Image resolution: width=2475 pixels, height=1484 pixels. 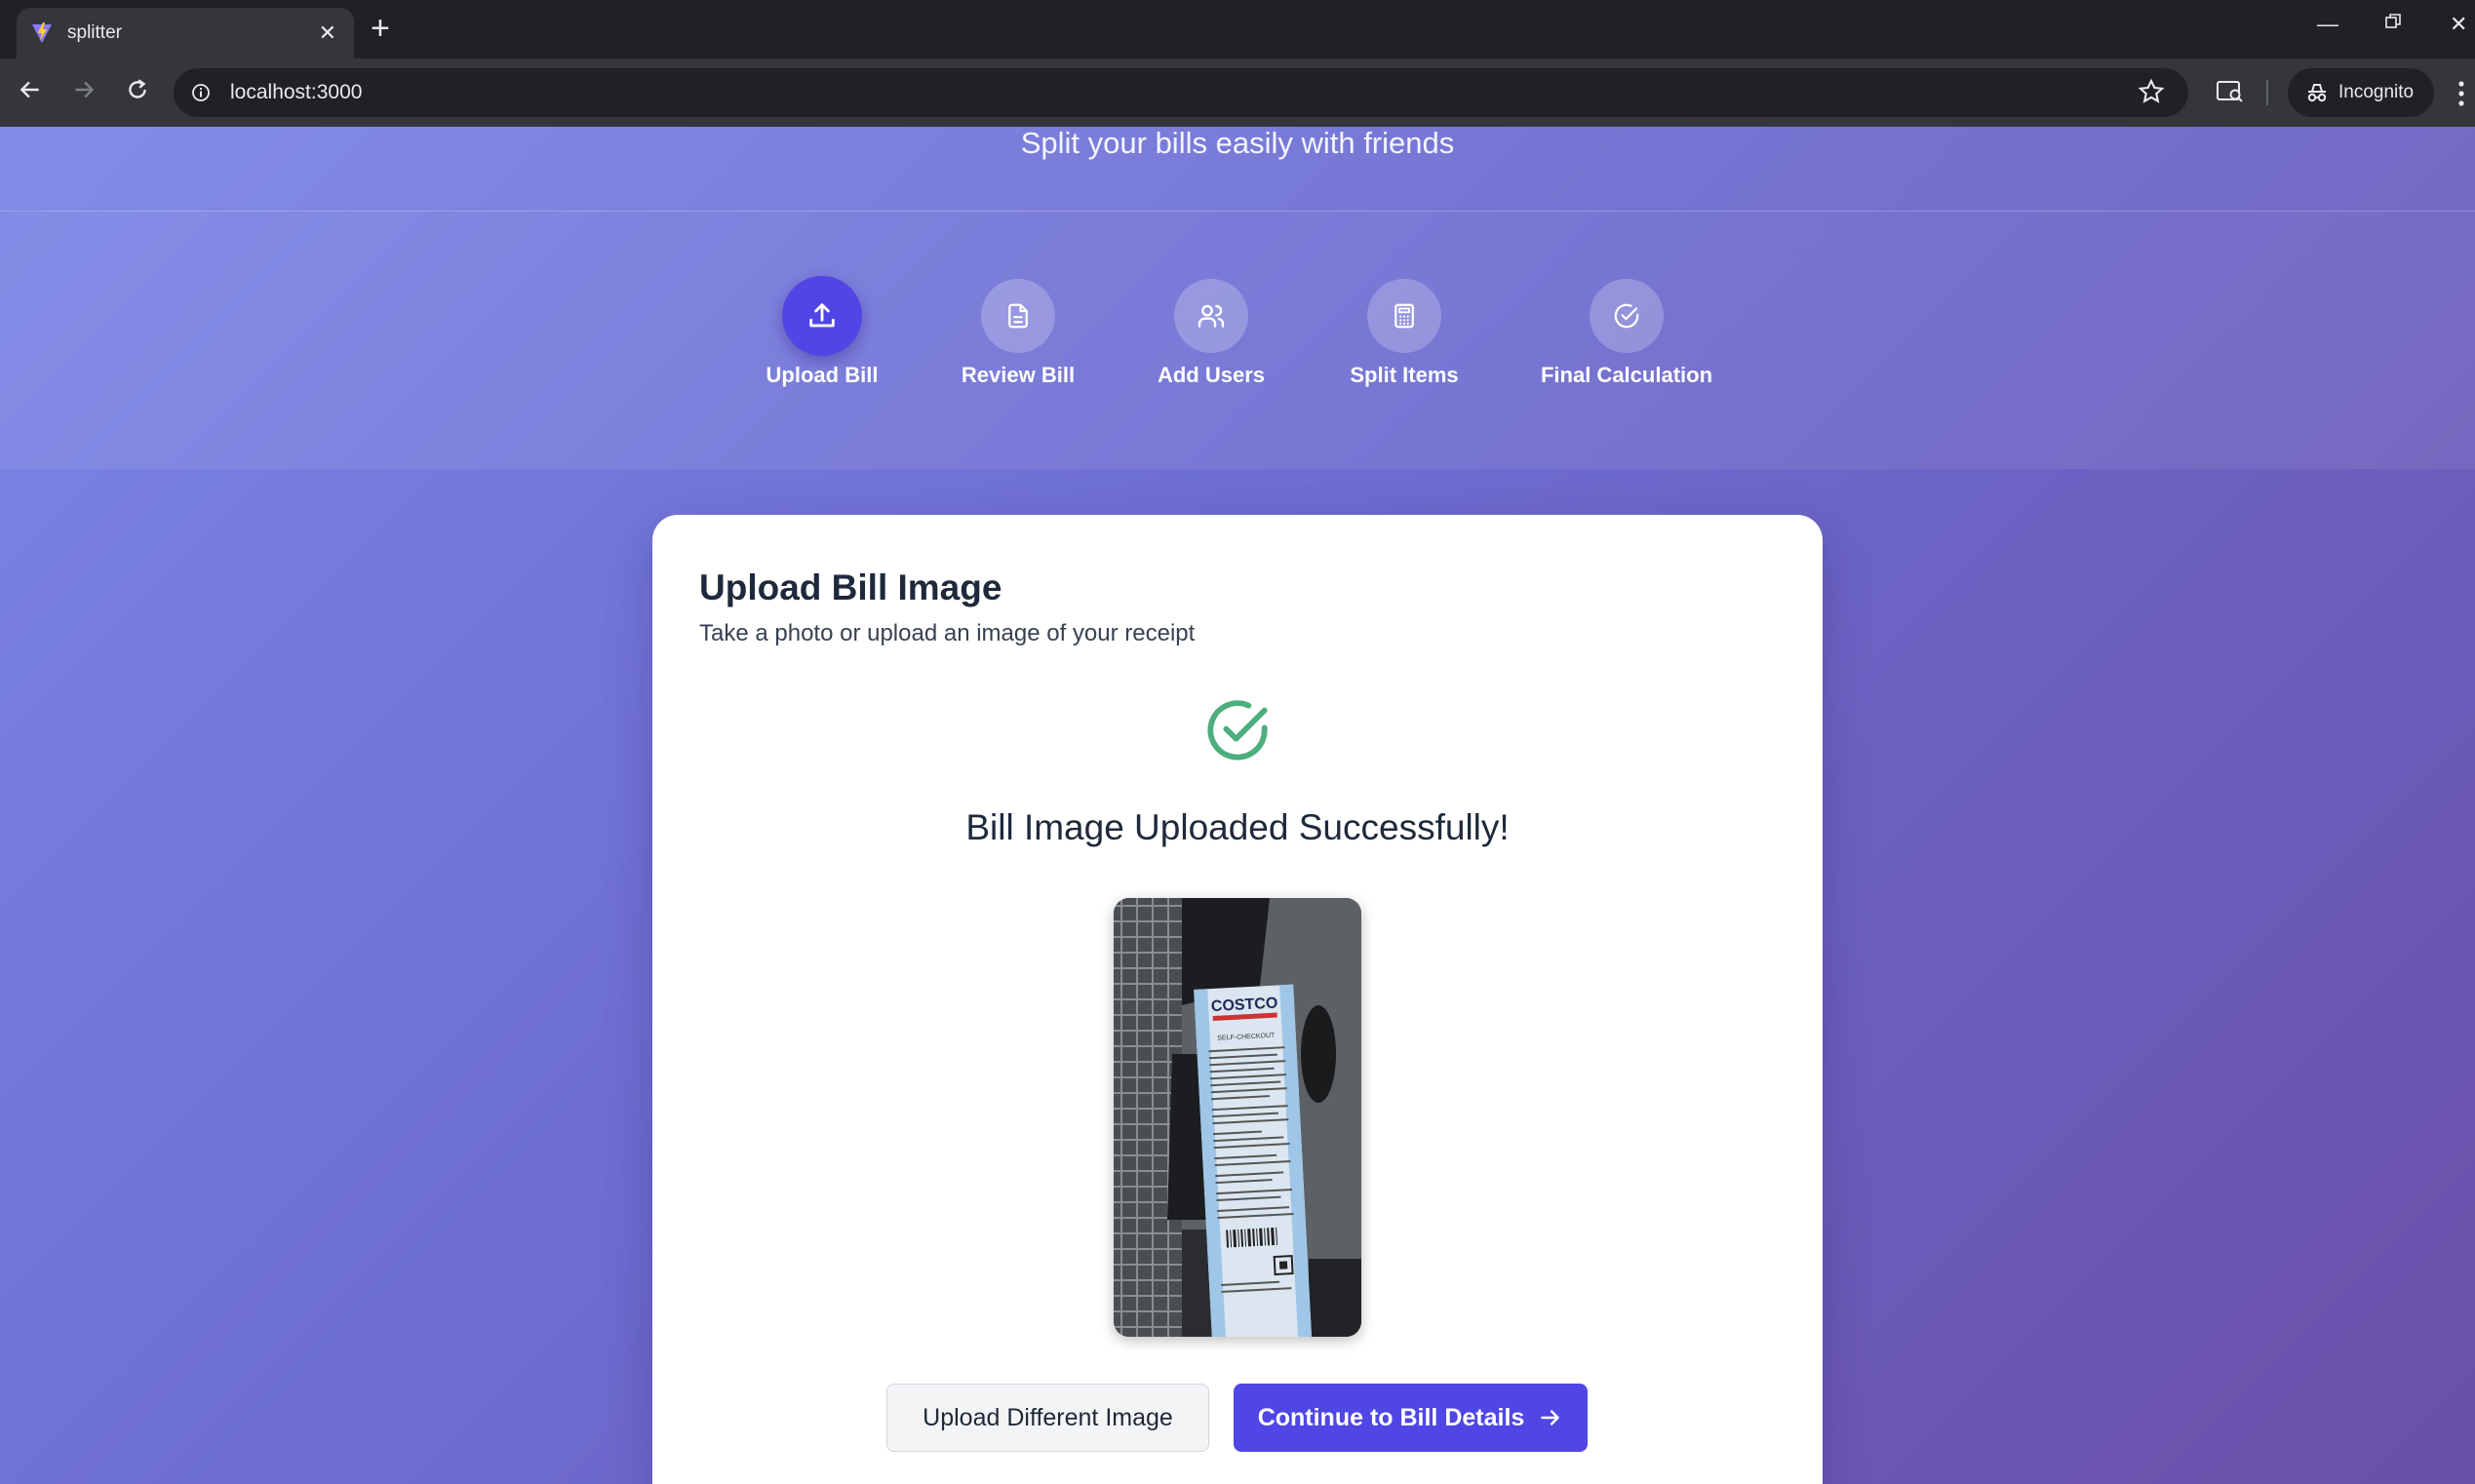 I want to click on check-circle-icon, so click(x=1626, y=316).